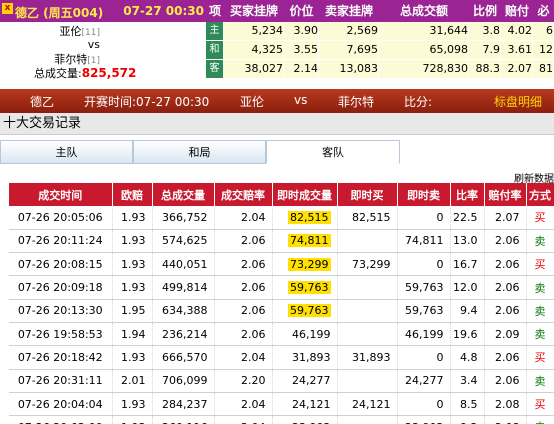 This screenshot has height=424, width=554. Describe the element at coordinates (543, 50) in the screenshot. I see `odds-cell-idx: 12` at that location.